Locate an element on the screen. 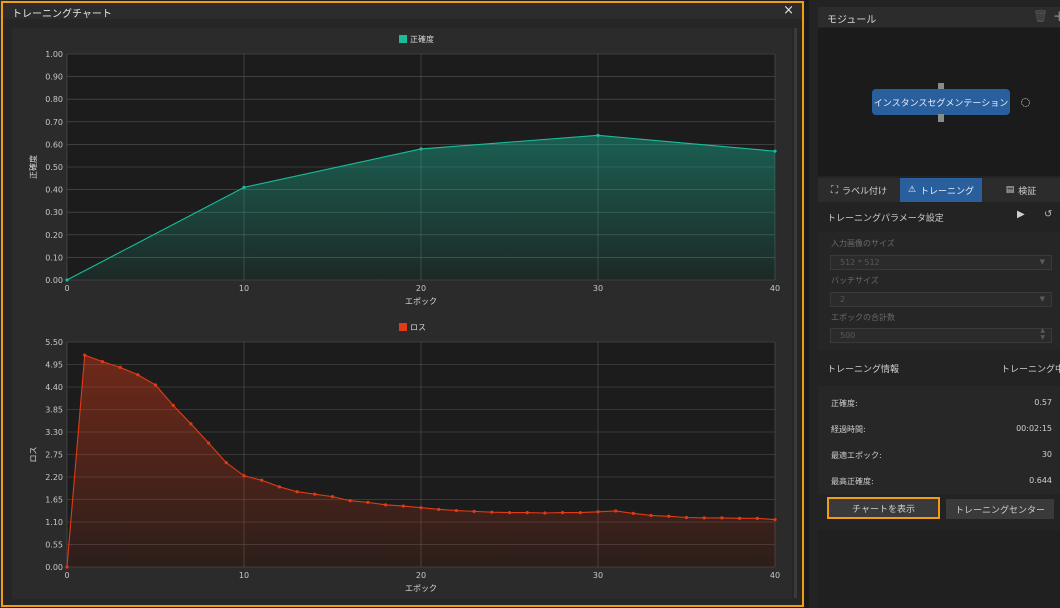 The image size is (1060, 608). x-tick-label: 0 is located at coordinates (66, 288).